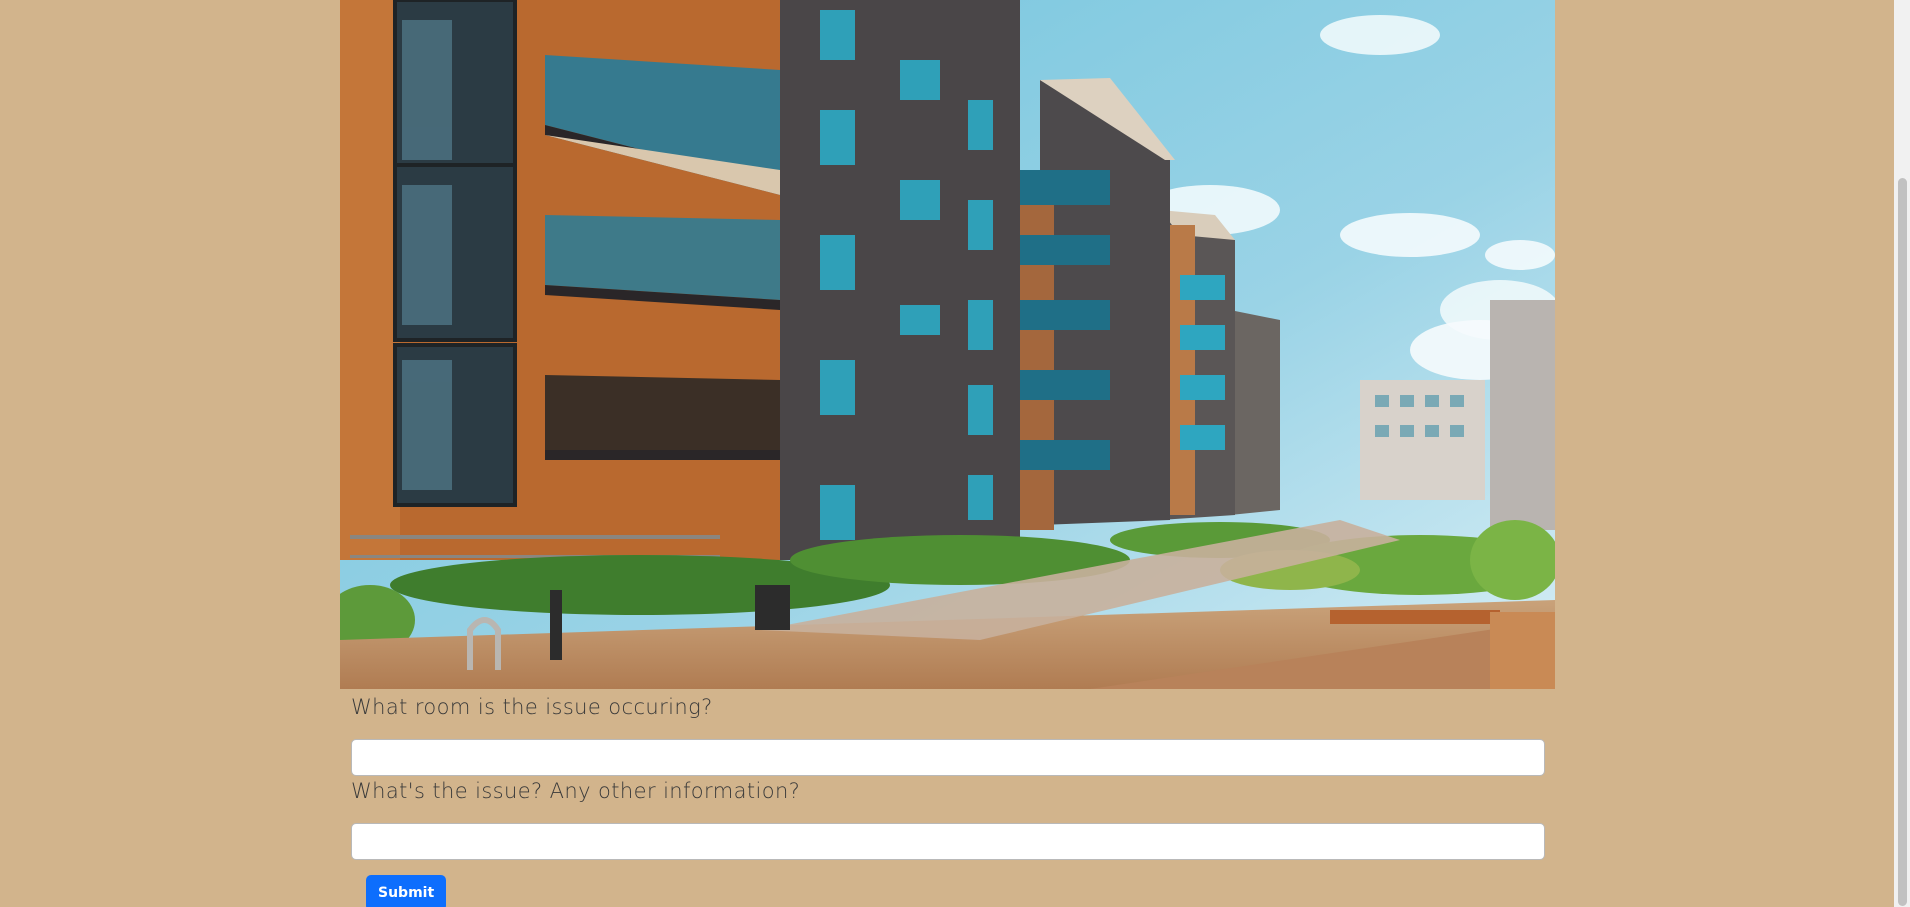 This screenshot has width=1910, height=907. I want to click on submit-button: Submit, so click(406, 891).